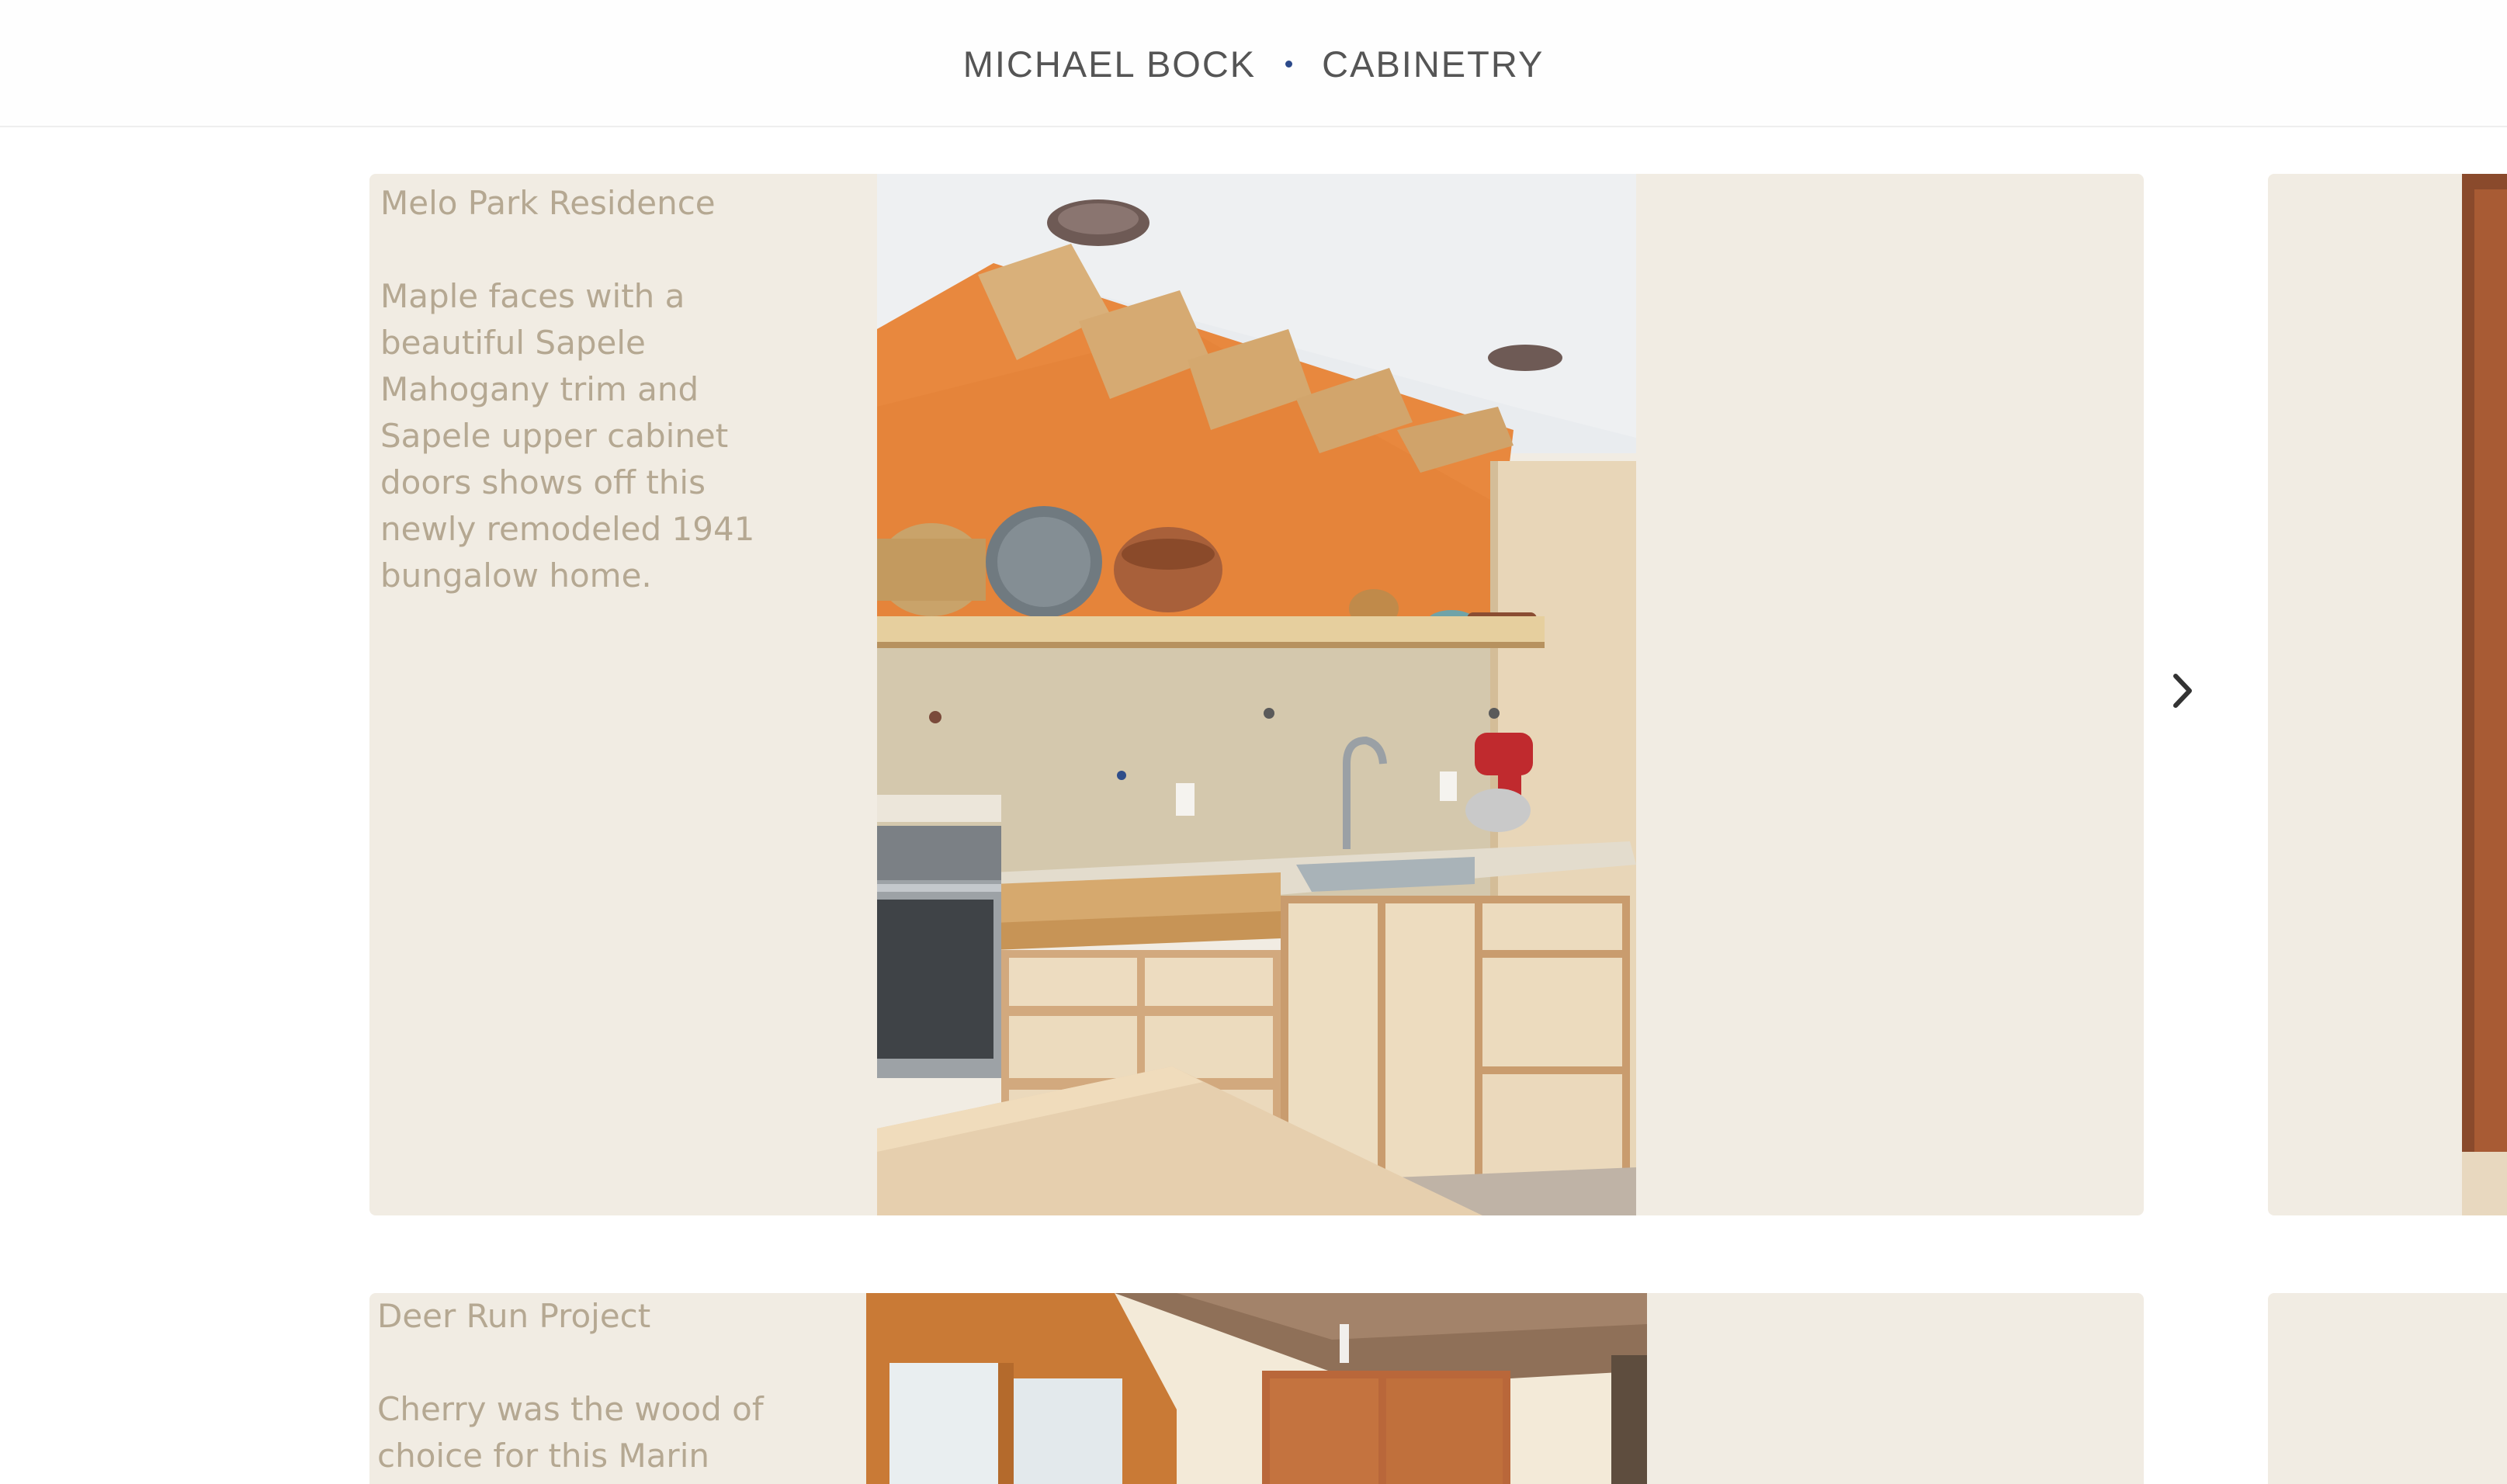 This screenshot has height=1484, width=2507. I want to click on chevron-right-icon, so click(2183, 691).